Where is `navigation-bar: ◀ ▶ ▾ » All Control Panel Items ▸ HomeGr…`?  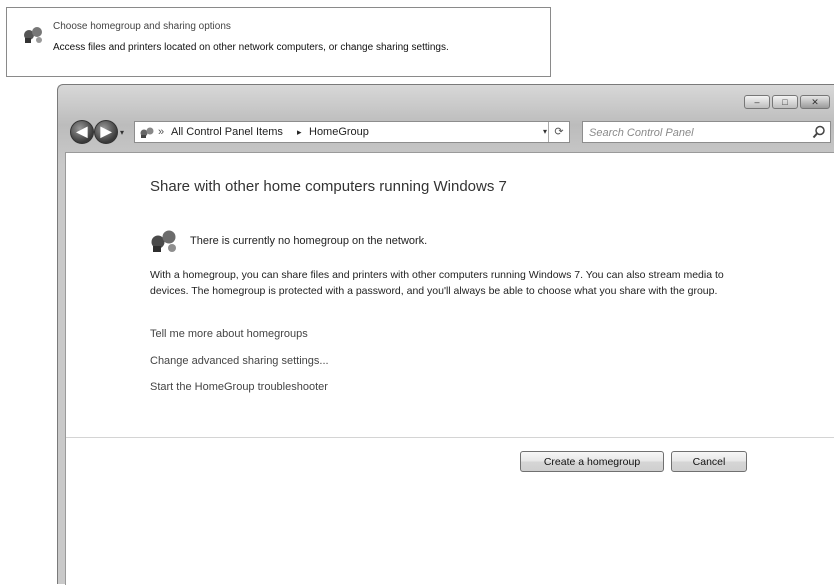
navigation-bar: ◀ ▶ ▾ » All Control Panel Items ▸ HomeGr… is located at coordinates (448, 132).